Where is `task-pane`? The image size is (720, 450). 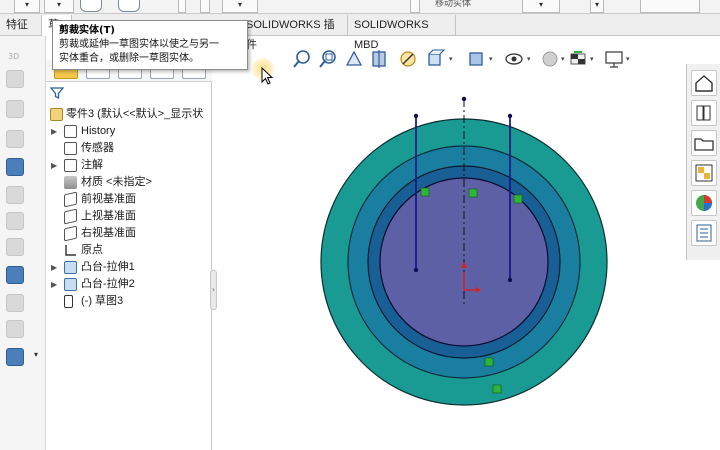
task-pane is located at coordinates (703, 162).